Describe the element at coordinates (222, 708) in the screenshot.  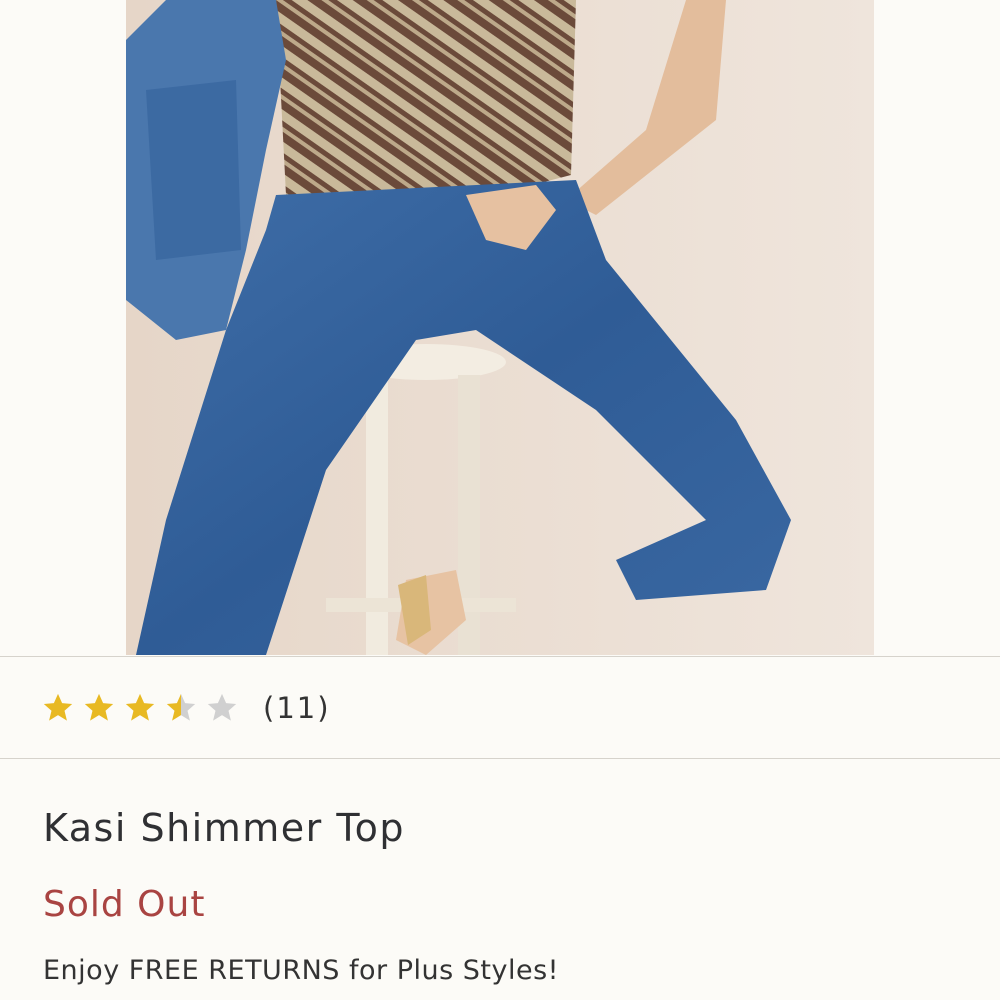
I see `star-empty-icon` at that location.